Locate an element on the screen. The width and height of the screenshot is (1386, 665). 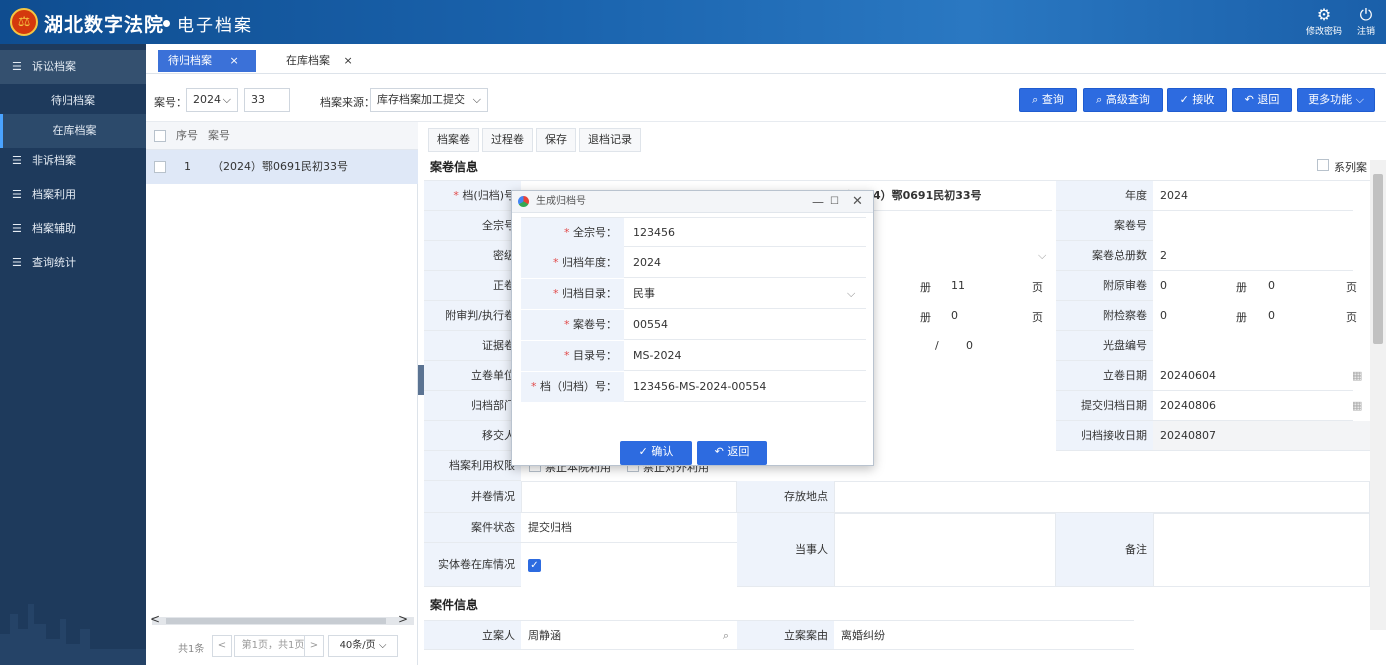
transfer-person-label: 移交人 is located at coordinates (472, 436).